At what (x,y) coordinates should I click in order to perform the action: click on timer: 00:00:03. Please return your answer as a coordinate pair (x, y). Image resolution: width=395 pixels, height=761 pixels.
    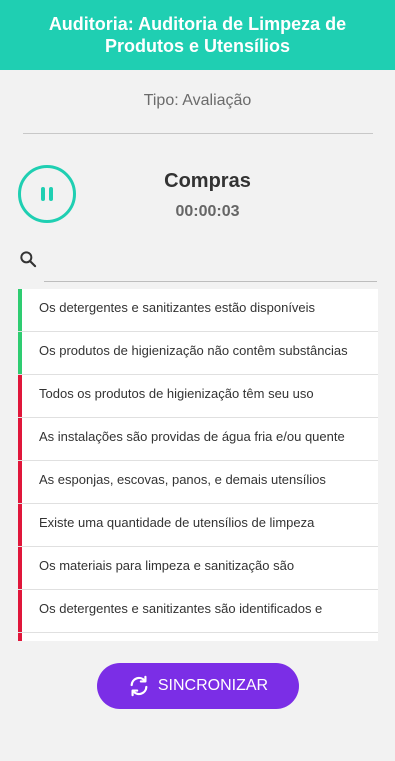
    Looking at the image, I should click on (207, 211).